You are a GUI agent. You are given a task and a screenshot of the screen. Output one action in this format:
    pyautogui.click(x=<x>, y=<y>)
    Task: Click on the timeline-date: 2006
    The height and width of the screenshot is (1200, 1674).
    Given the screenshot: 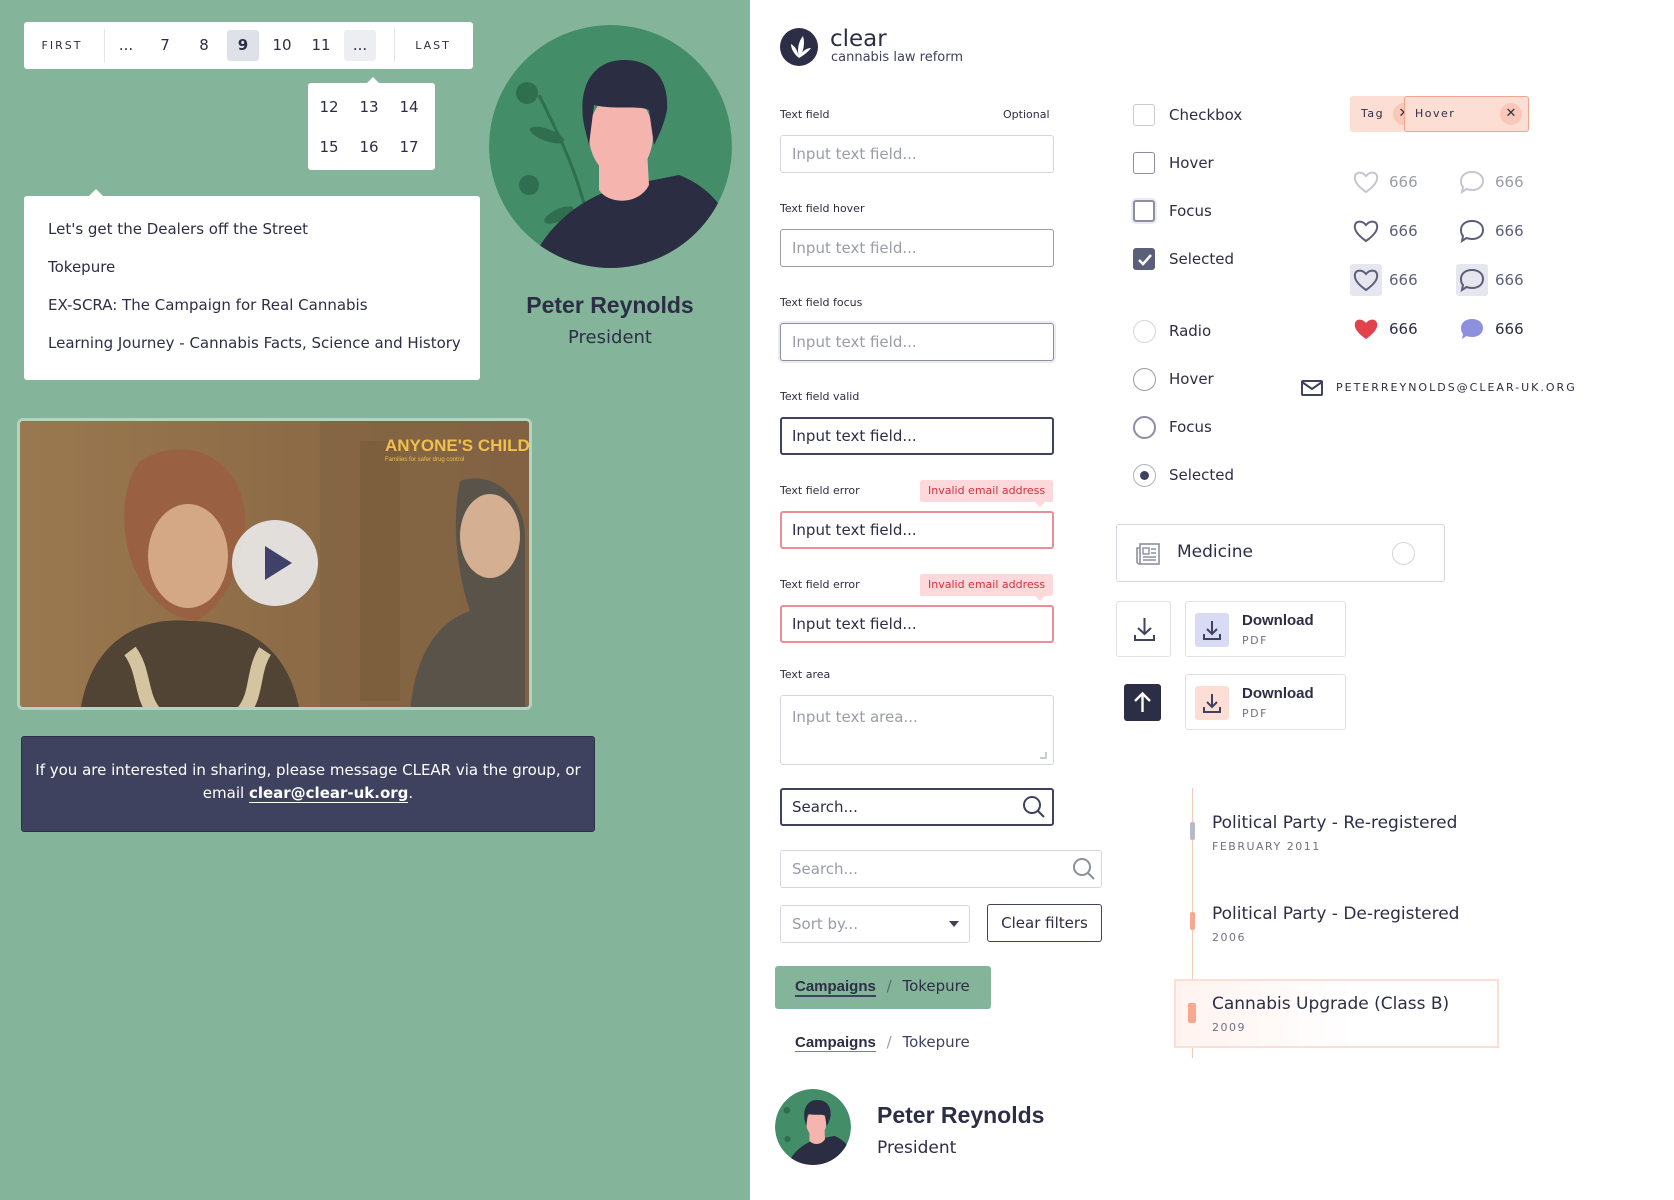 What is the action you would take?
    pyautogui.click(x=1229, y=937)
    